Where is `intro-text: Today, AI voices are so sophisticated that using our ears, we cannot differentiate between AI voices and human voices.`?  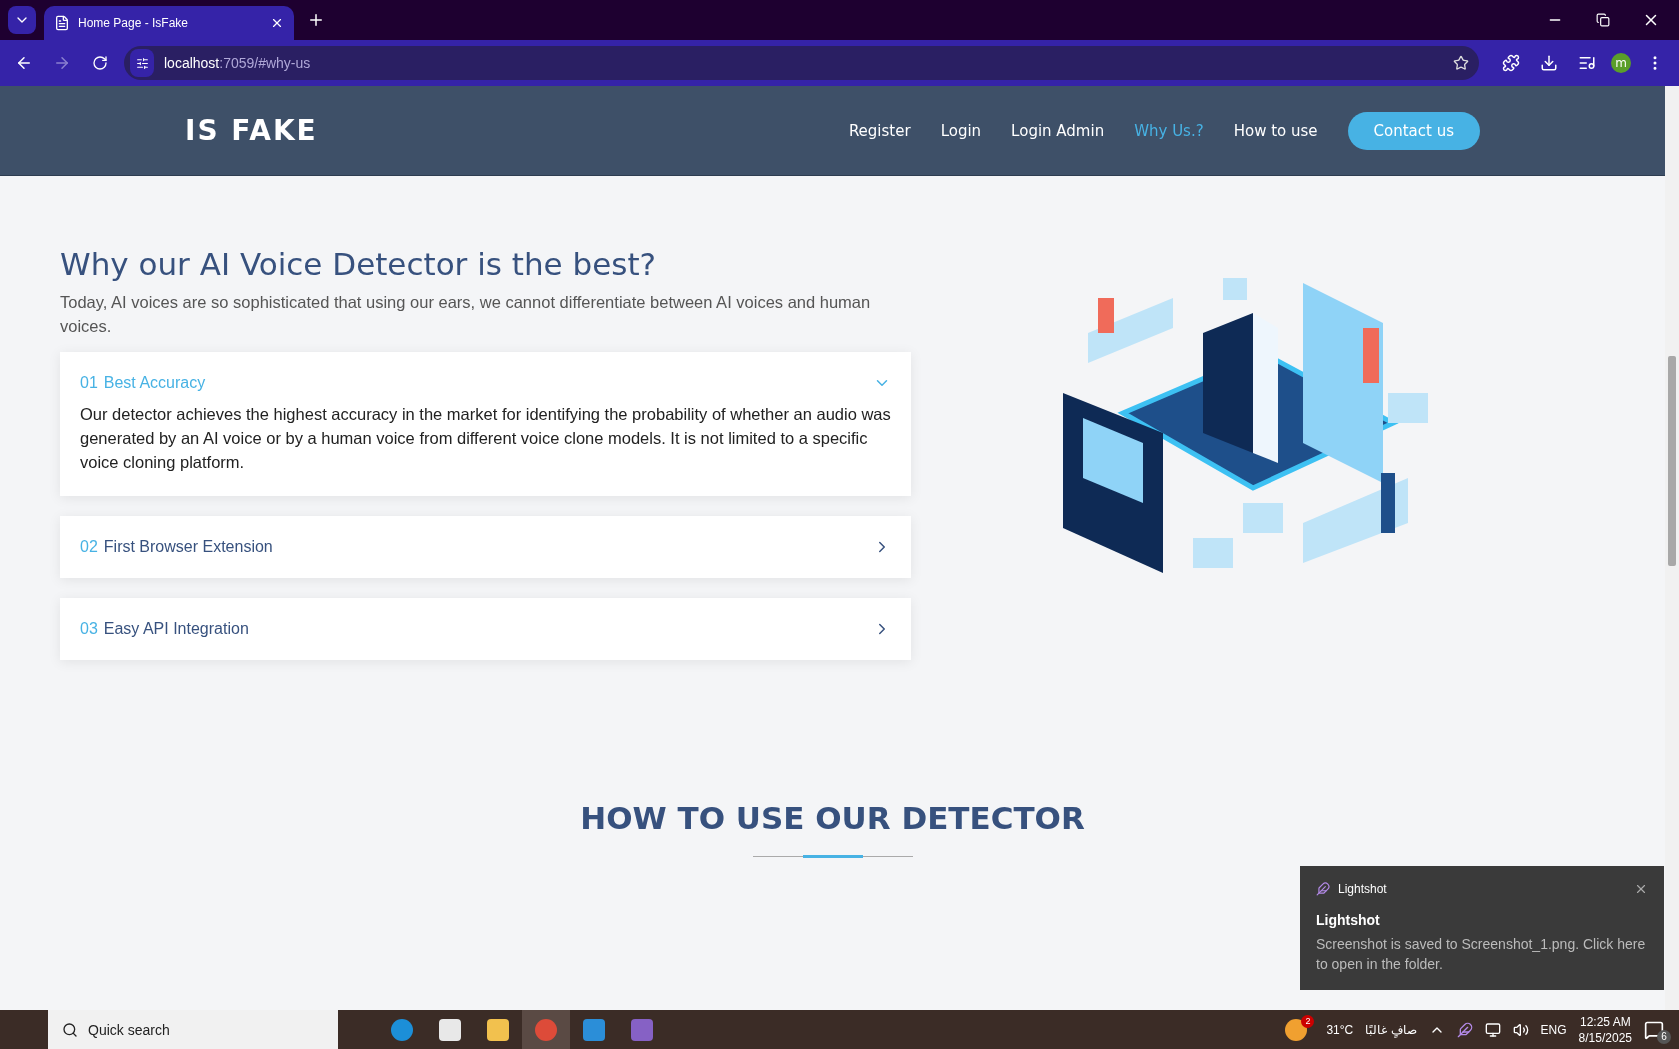 intro-text: Today, AI voices are so sophisticated that using our ears, we cannot differentiate between AI voices and human voices. is located at coordinates (466, 314).